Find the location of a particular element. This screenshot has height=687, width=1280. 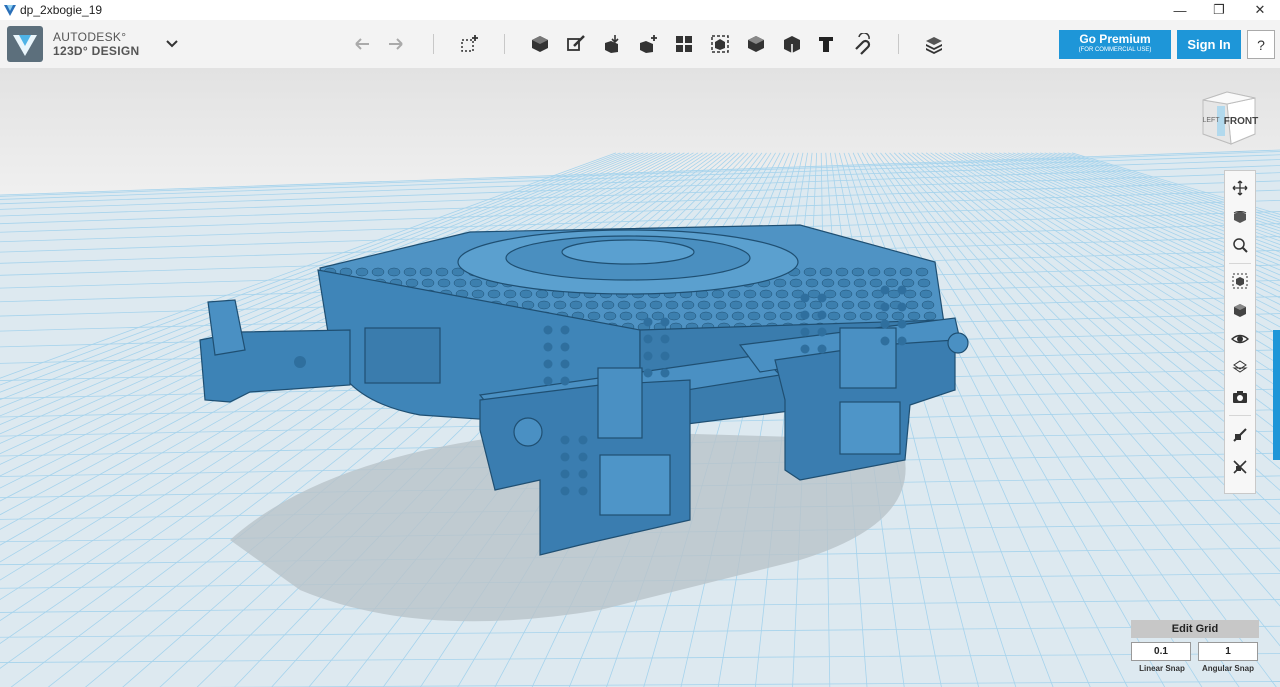

title-bar: dp_2xbogie_19 — ❐ ✕ is located at coordinates (640, 10).